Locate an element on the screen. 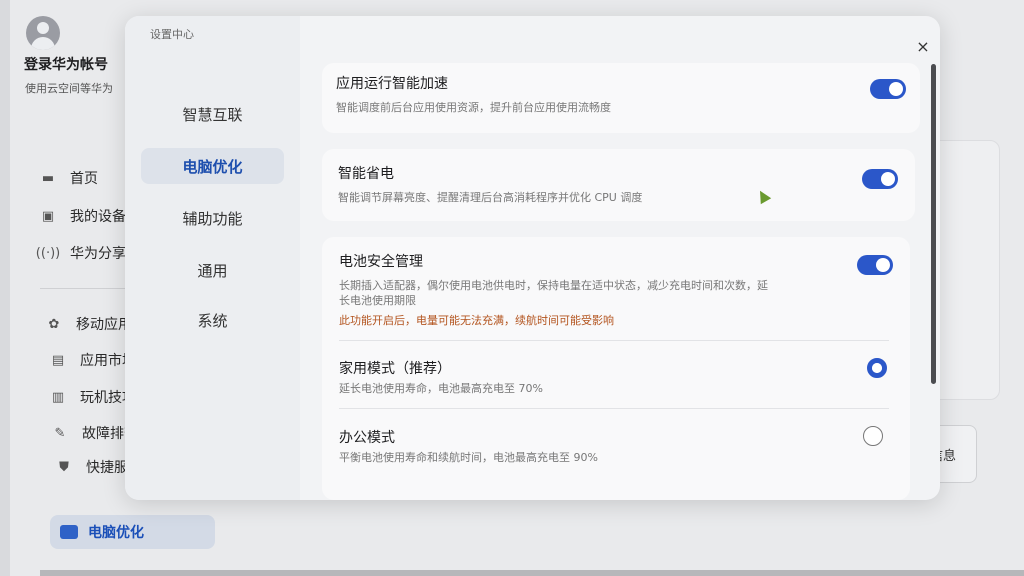 This screenshot has width=1024, height=576. monitor-icon: ▬ is located at coordinates (48, 178).